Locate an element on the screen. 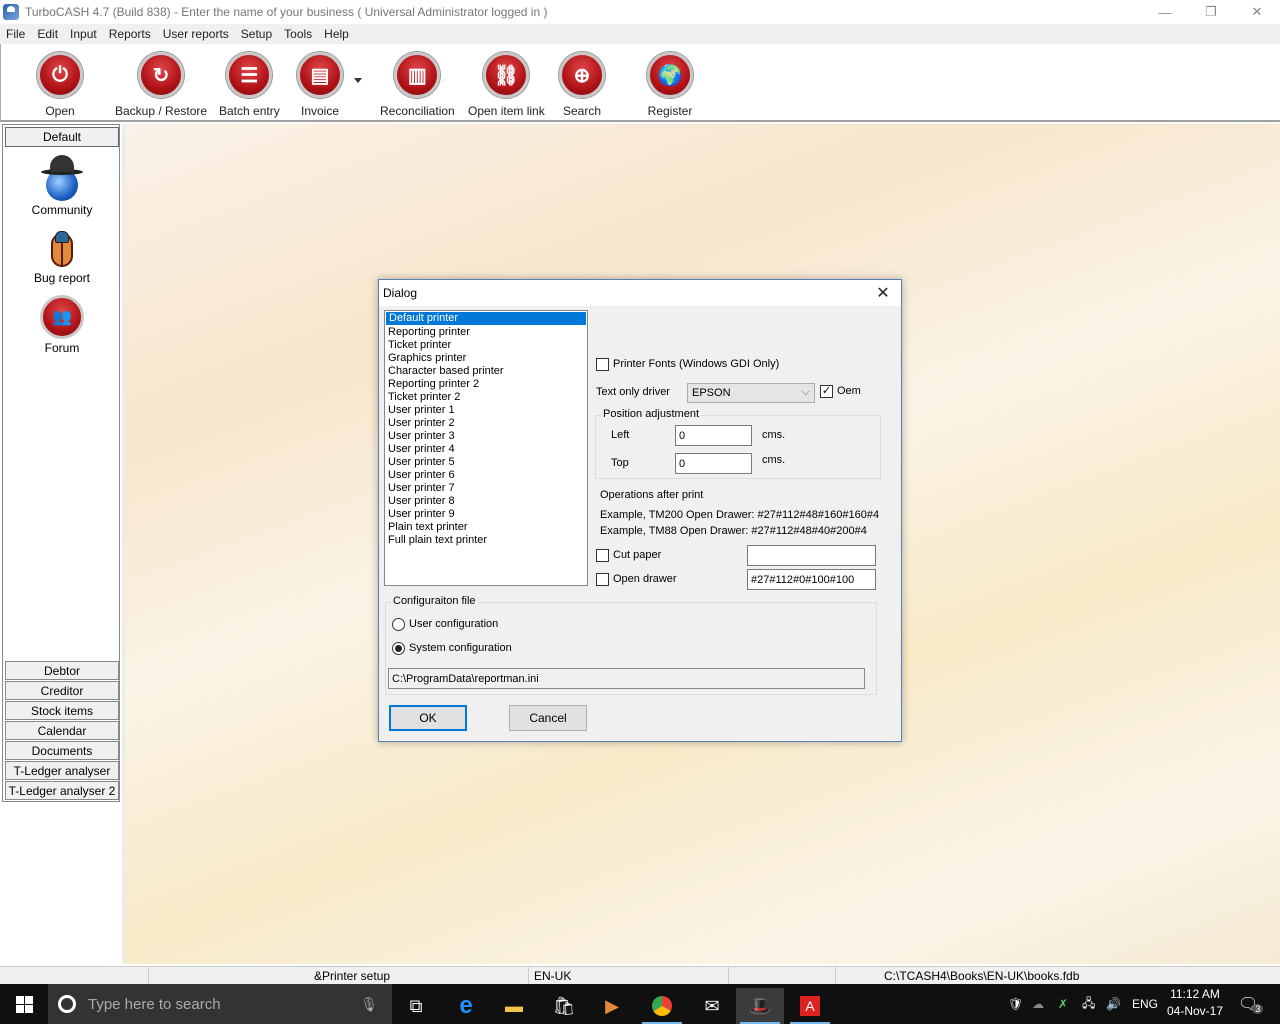 This screenshot has height=1024, width=1280. printer-list-item: Plain text printer is located at coordinates (486, 527).